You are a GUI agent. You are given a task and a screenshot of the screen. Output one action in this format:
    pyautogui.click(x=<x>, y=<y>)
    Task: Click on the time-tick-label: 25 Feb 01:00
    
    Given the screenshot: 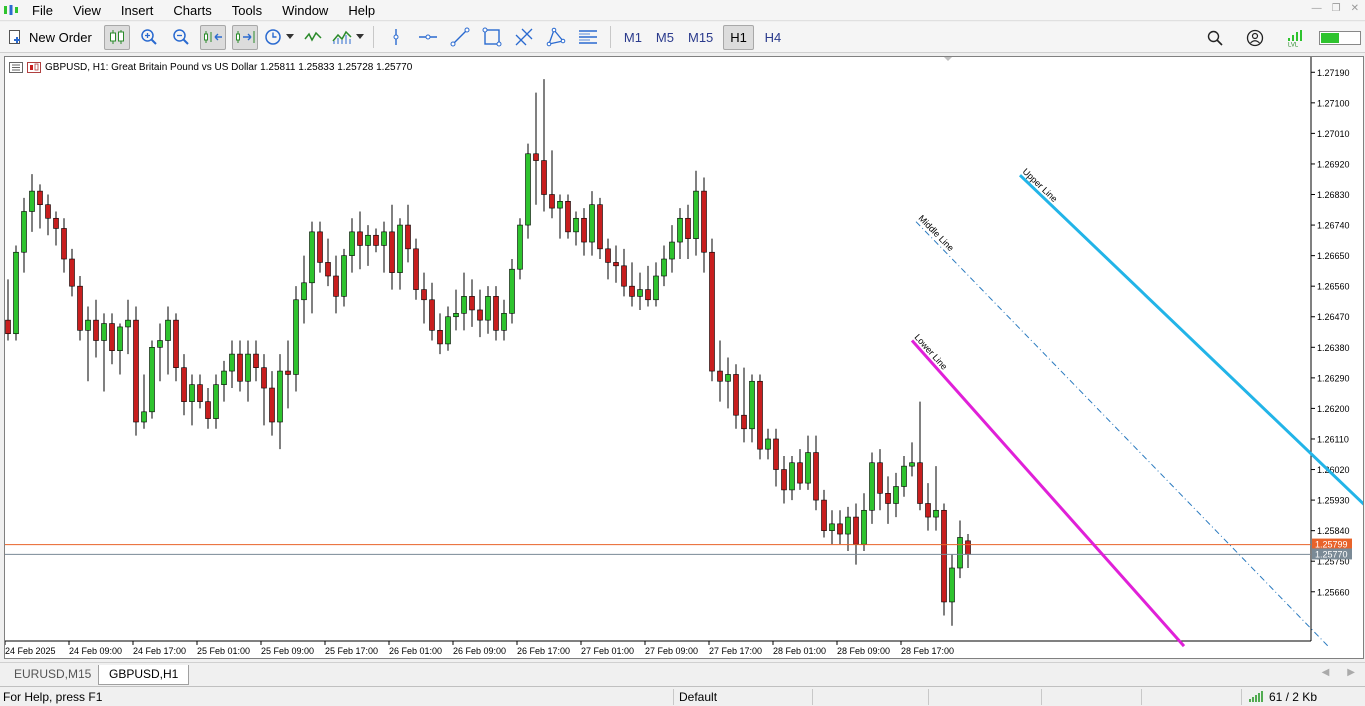 What is the action you would take?
    pyautogui.click(x=223, y=651)
    